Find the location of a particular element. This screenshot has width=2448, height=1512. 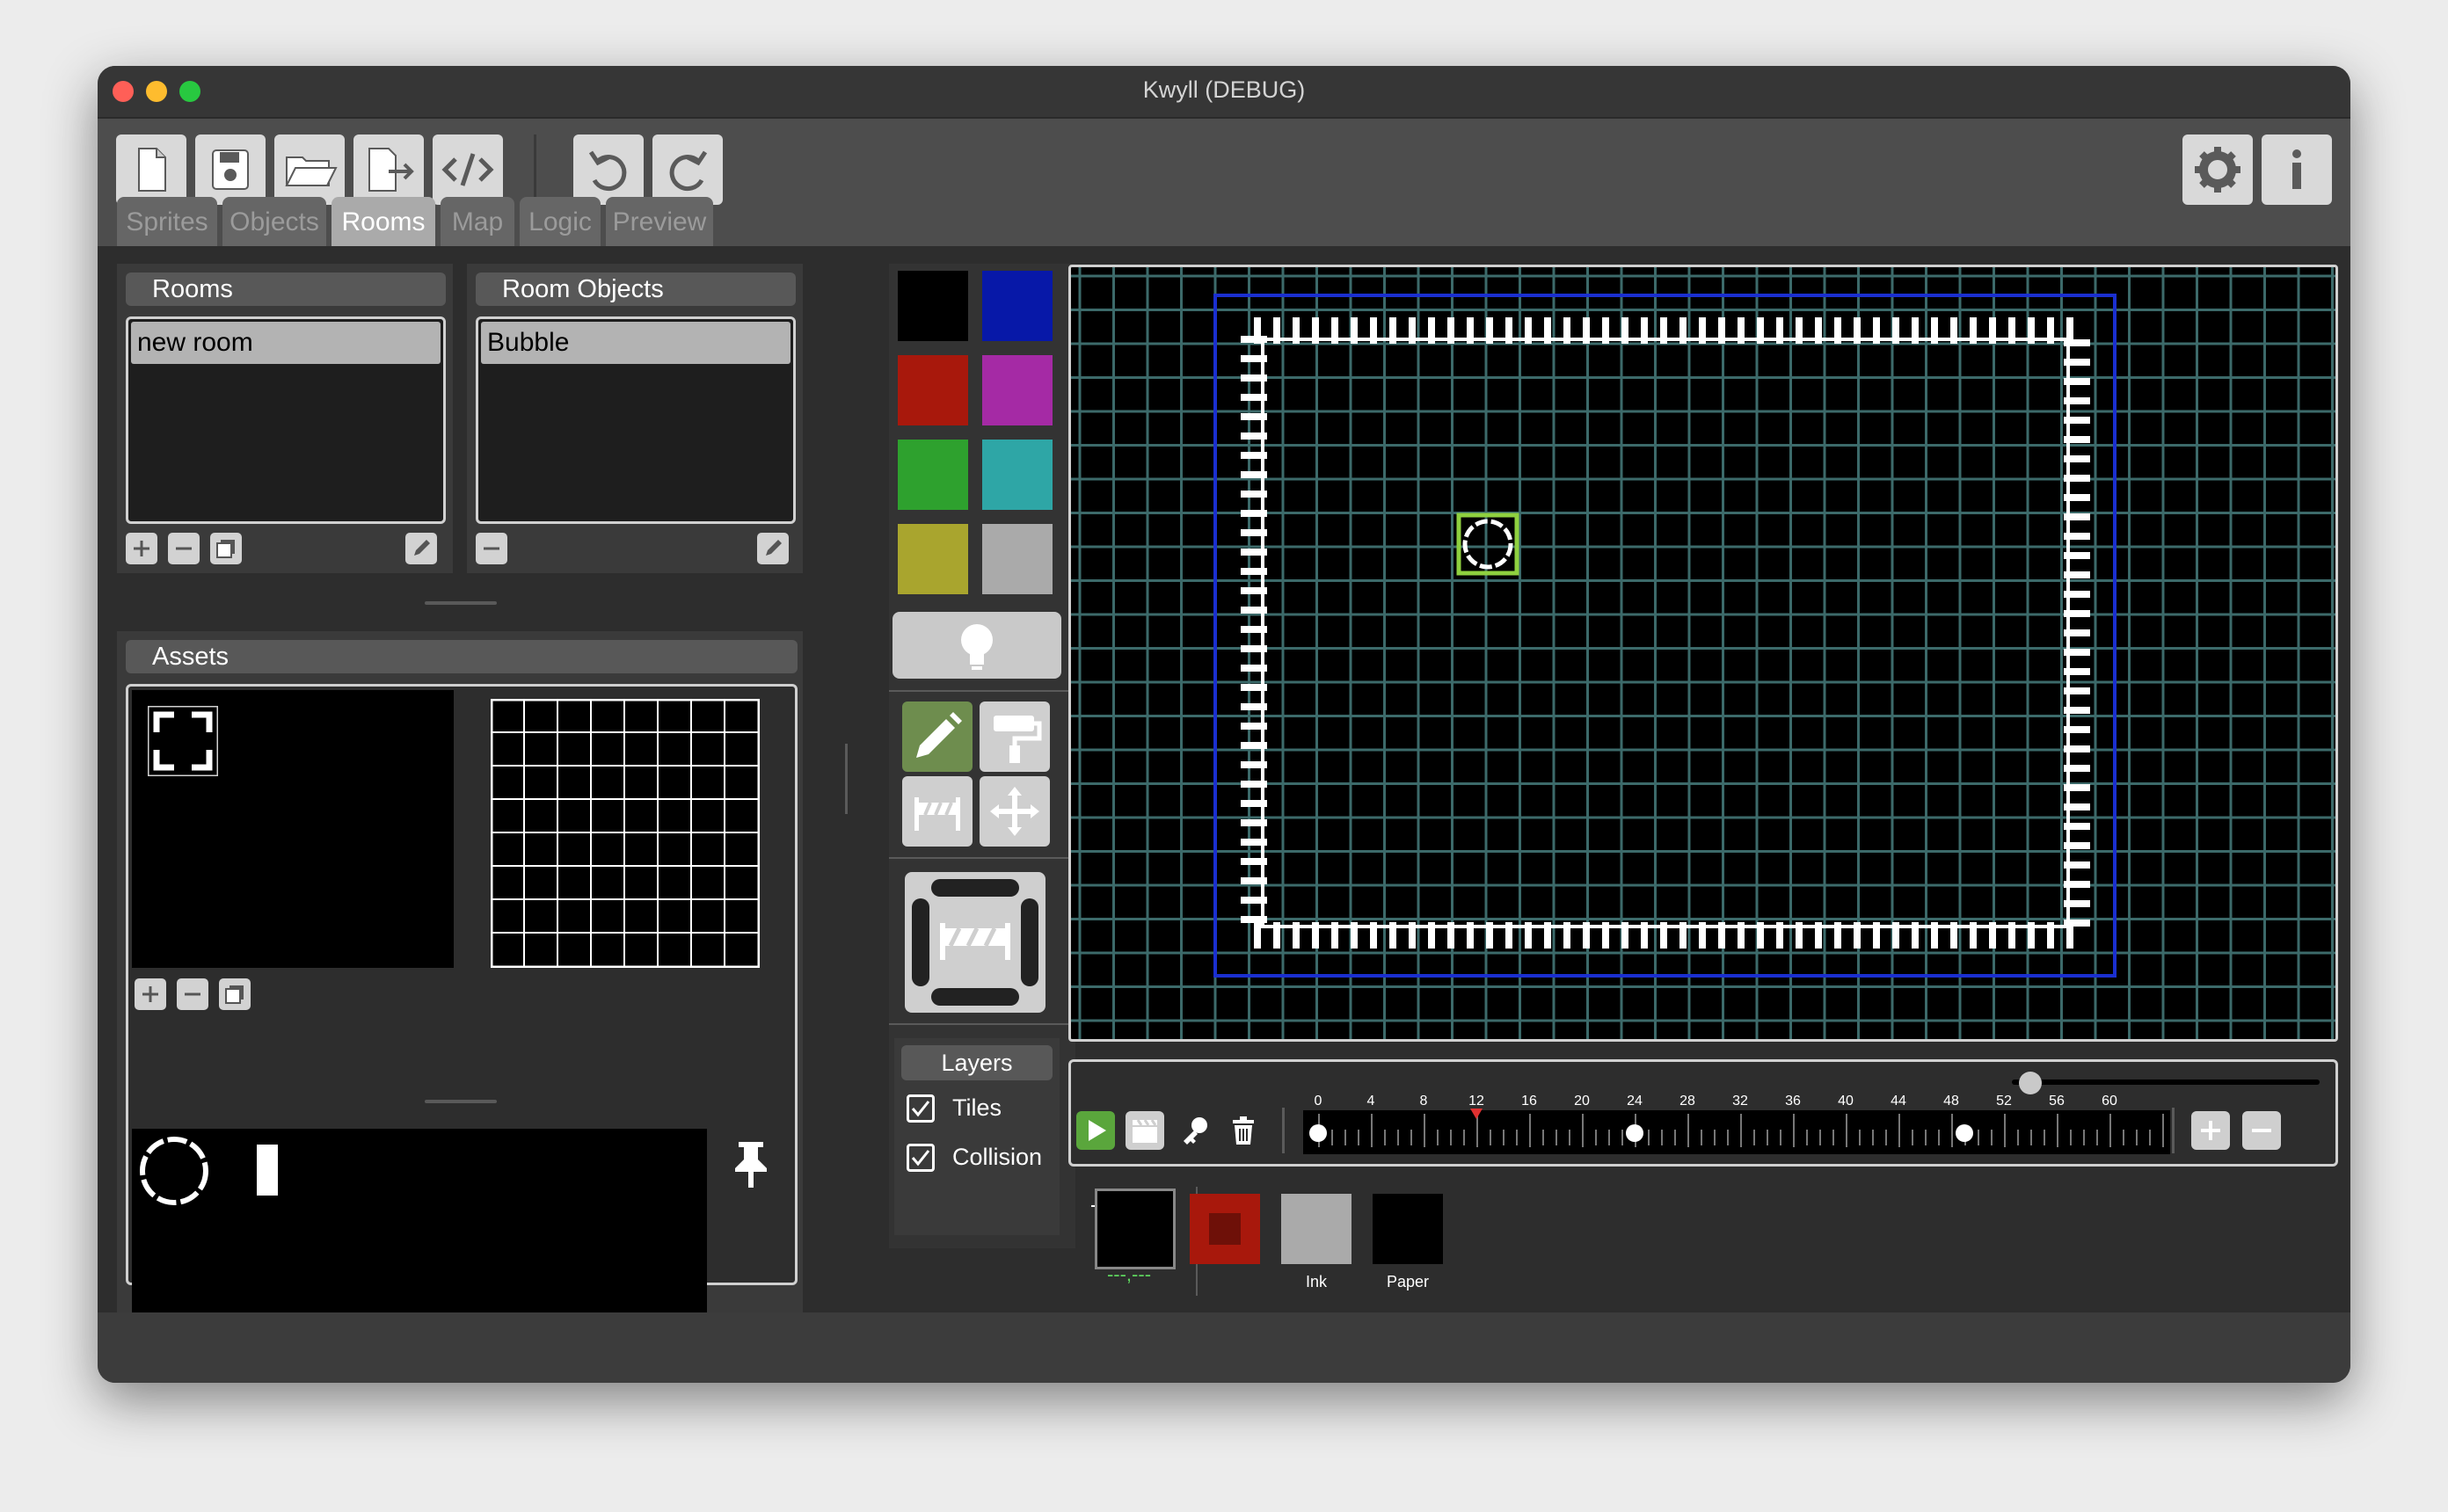

bubble-object-sprite is located at coordinates (1487, 544).